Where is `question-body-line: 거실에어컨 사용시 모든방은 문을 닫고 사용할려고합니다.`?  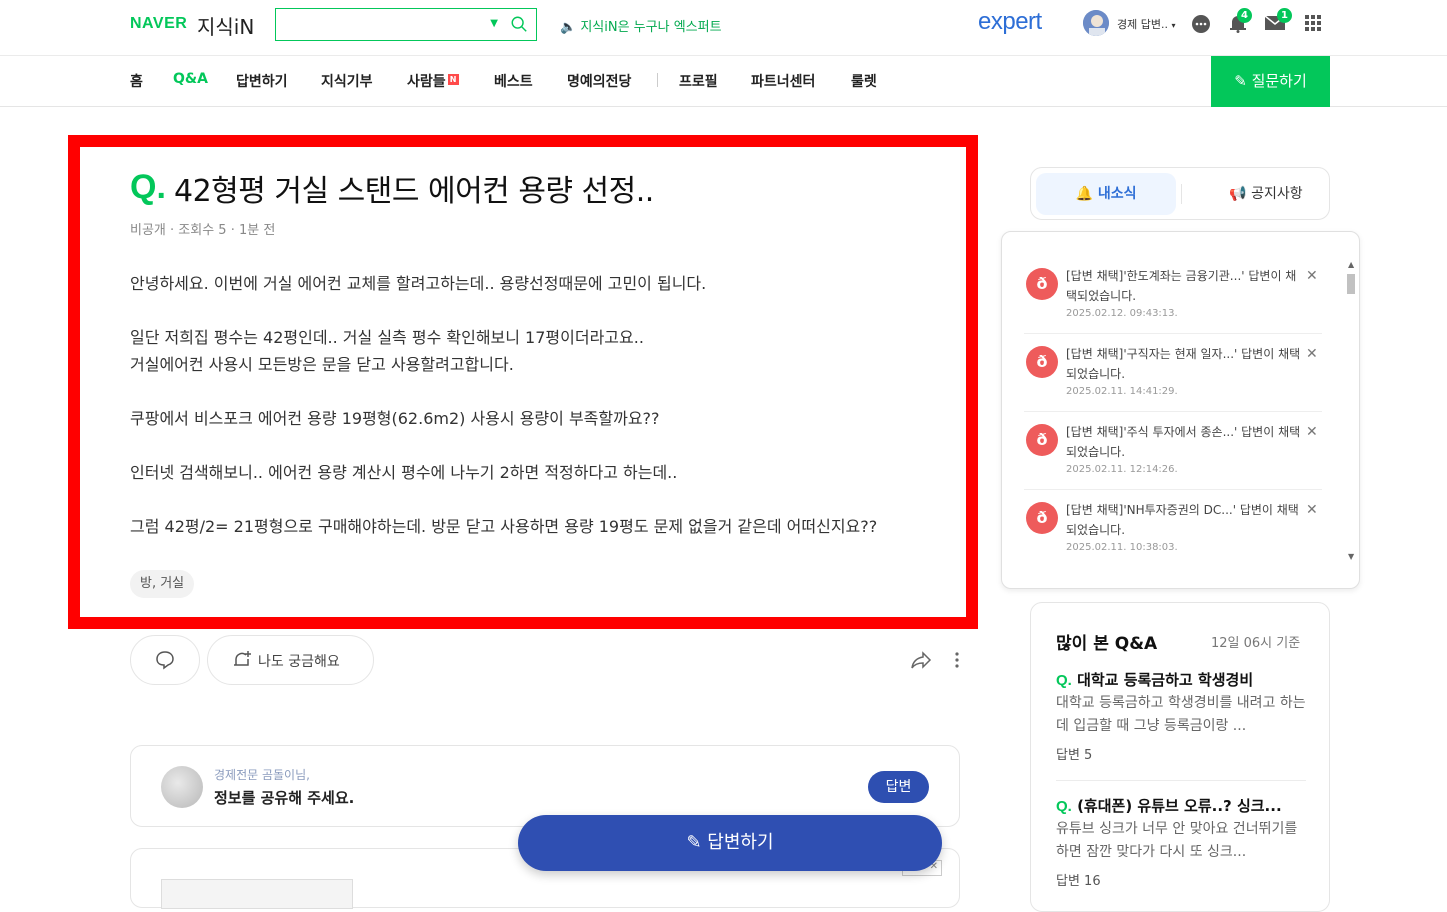
question-body-line: 거실에어컨 사용시 모든방은 문을 닫고 사용할려고합니다. is located at coordinates (322, 364).